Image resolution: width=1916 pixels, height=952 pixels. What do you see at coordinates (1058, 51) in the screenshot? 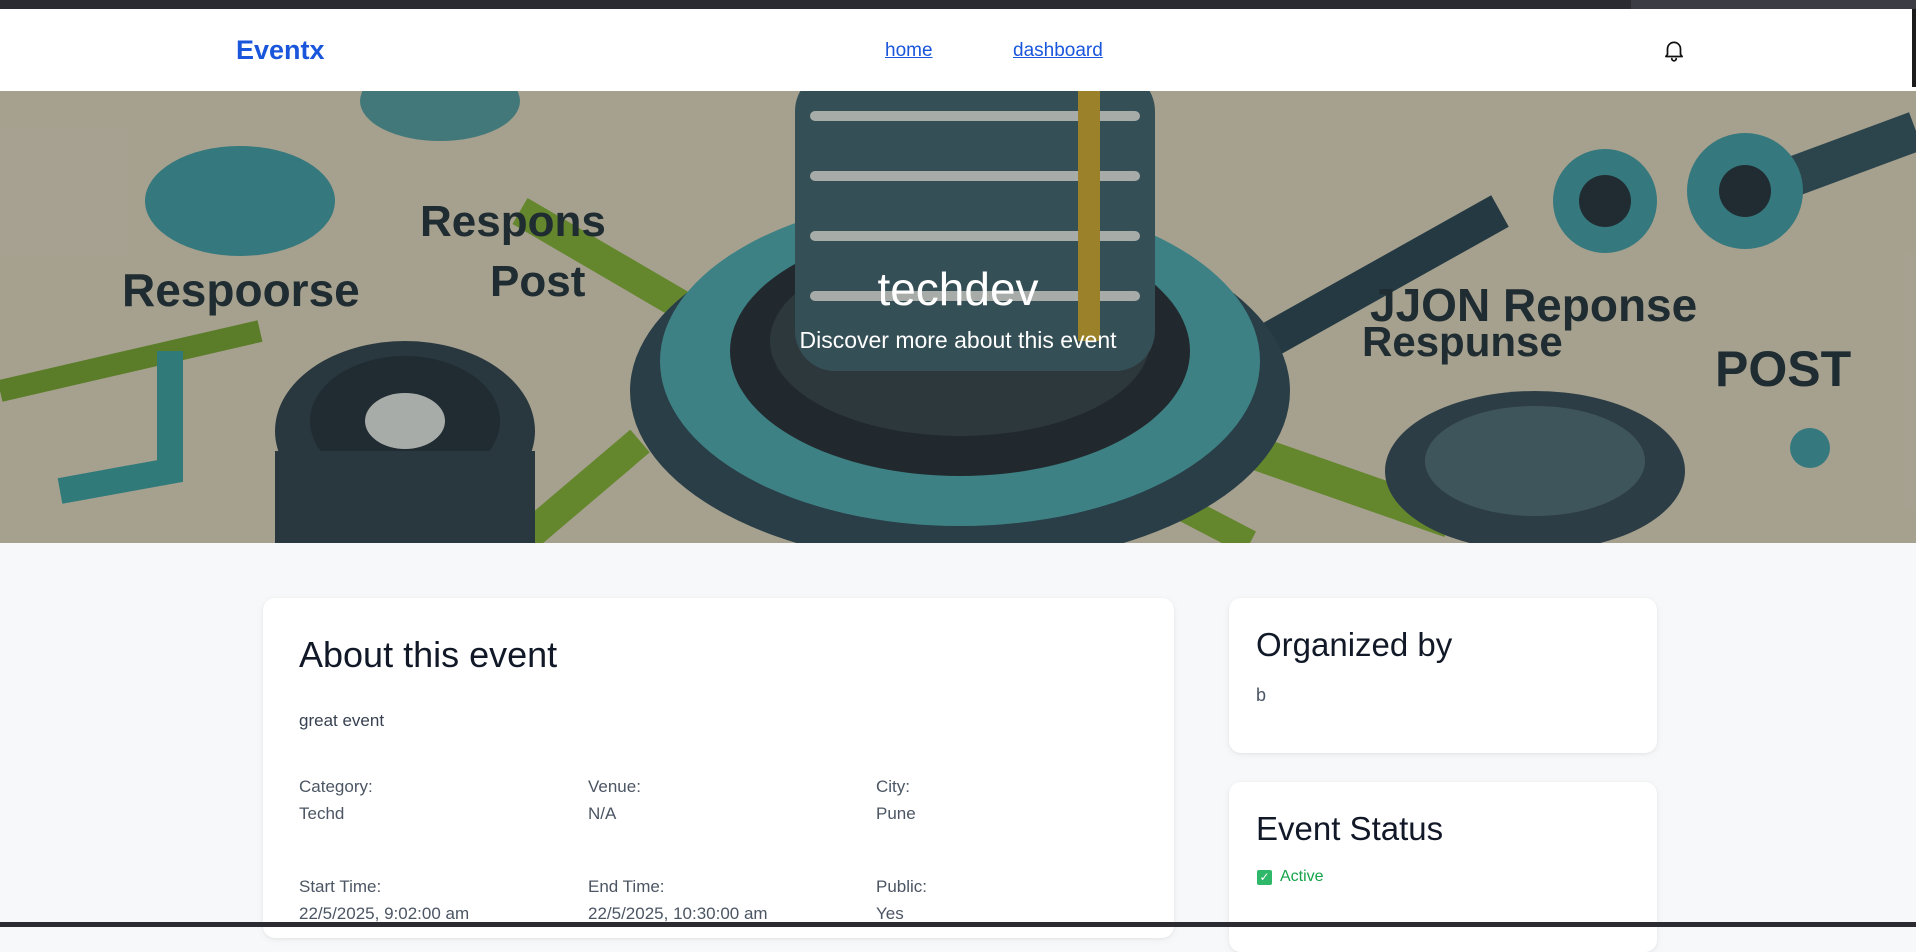
I see `nav-link-dashboard: dashboard` at bounding box center [1058, 51].